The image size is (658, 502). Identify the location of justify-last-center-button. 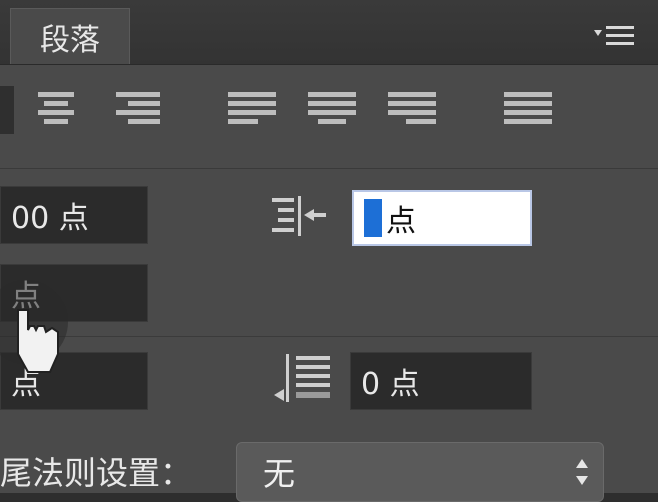
(332, 110).